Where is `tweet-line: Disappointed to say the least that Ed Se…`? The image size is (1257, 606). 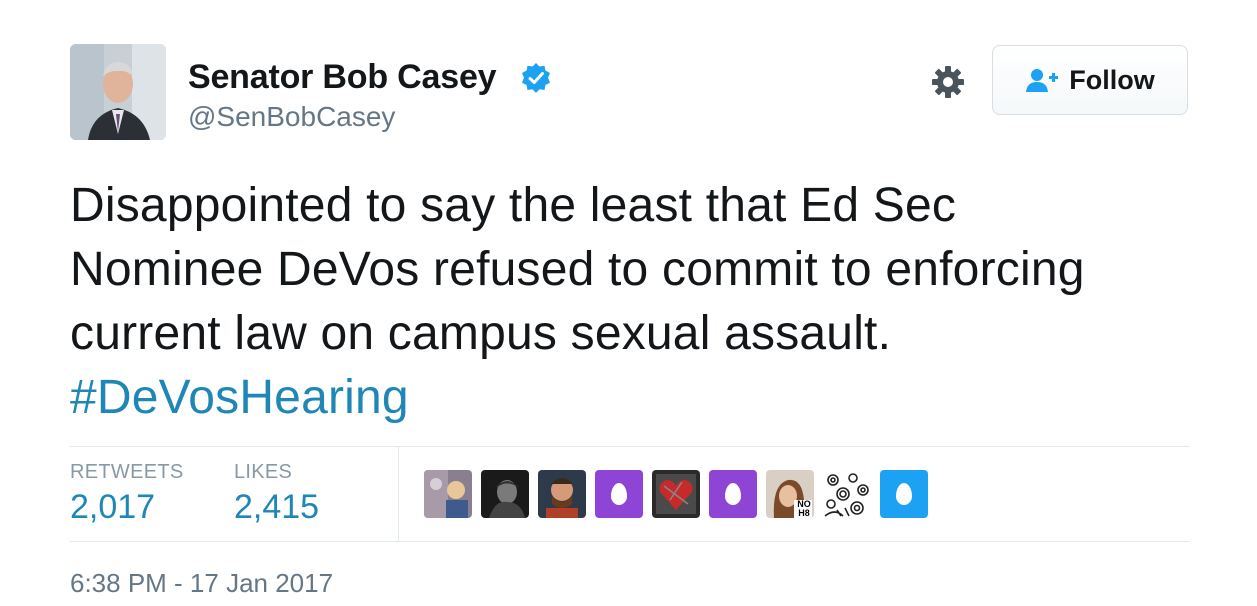
tweet-line: Disappointed to say the least that Ed Se… is located at coordinates (513, 205).